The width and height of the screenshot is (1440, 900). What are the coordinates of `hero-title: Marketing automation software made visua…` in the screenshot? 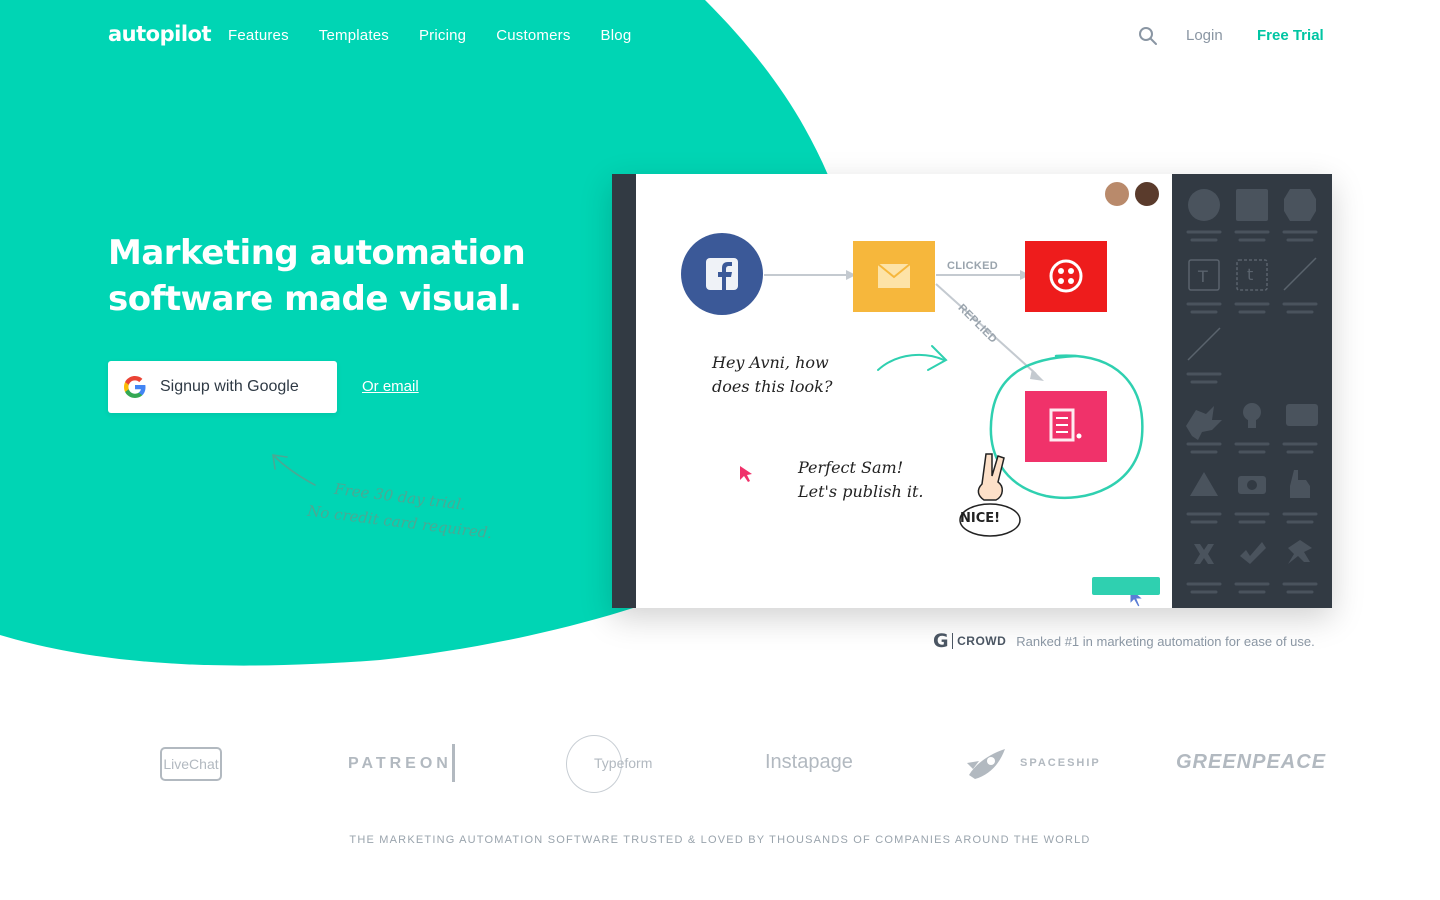 It's located at (317, 276).